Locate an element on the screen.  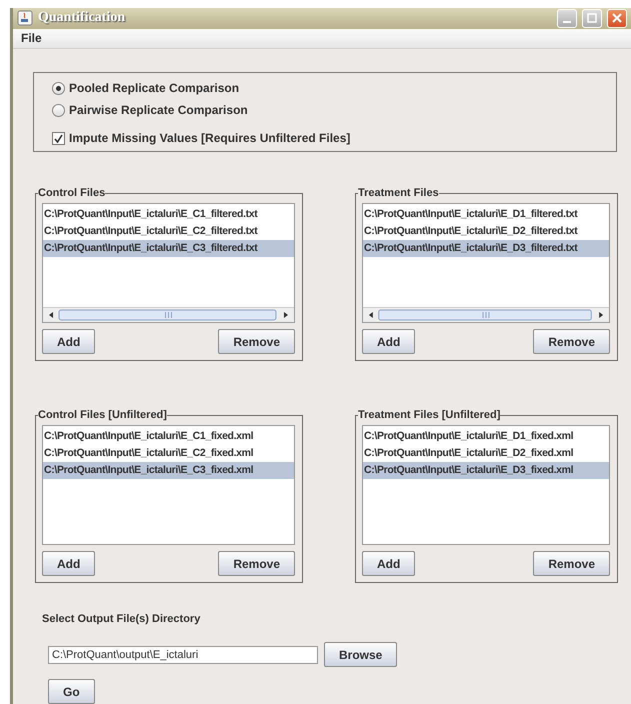
list-item: C:\ProtQuant\Input\E_ictaluri\E_C1_fixed.xml is located at coordinates (168, 436).